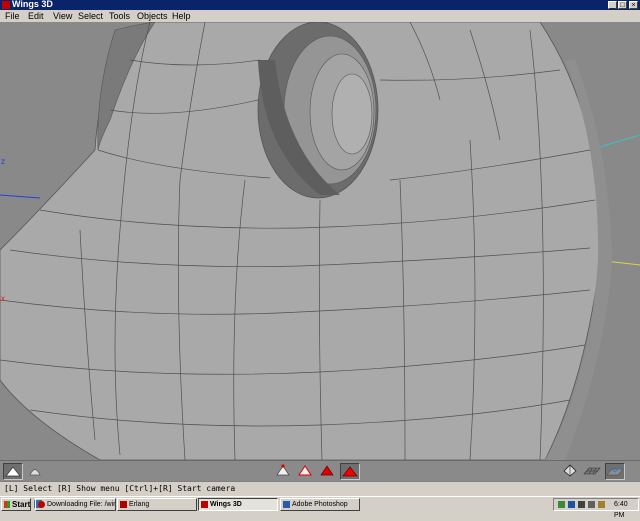 This screenshot has height=521, width=640. Describe the element at coordinates (204, 504) in the screenshot. I see `wings-icon` at that location.